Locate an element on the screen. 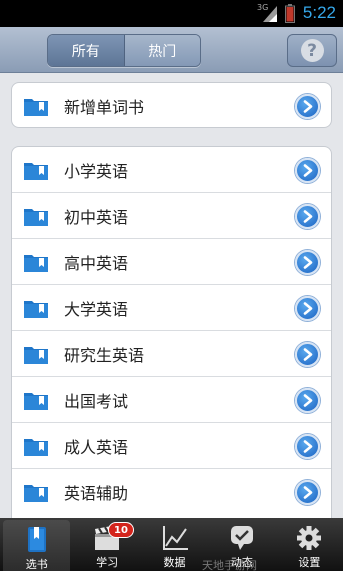 The image size is (343, 571). tab-label: 设置 is located at coordinates (309, 562).